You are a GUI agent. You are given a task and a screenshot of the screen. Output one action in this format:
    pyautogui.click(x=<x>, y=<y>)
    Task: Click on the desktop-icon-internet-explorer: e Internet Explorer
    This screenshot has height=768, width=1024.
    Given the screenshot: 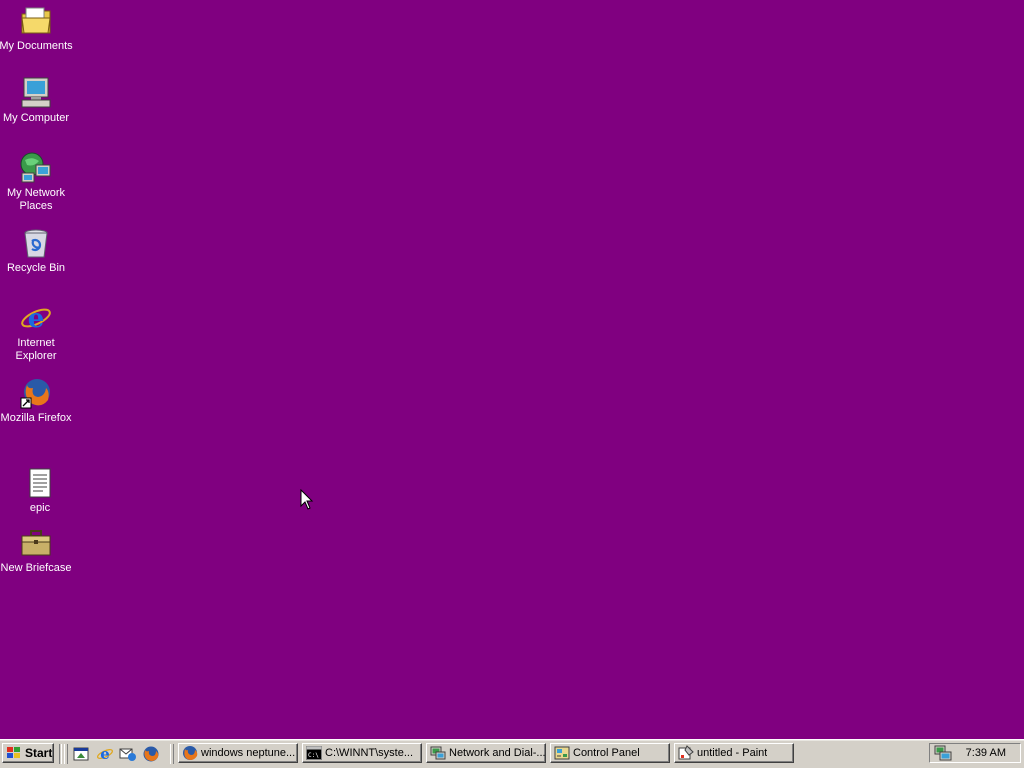 What is the action you would take?
    pyautogui.click(x=37, y=332)
    